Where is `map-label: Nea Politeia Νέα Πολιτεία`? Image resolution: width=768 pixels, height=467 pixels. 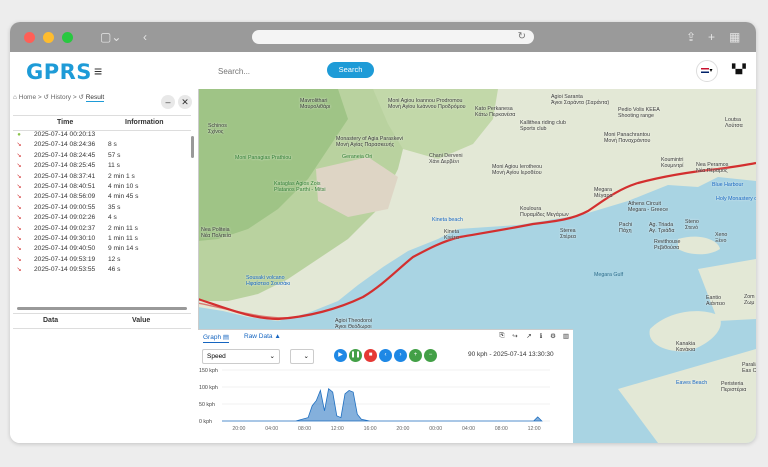
map-label: Nea Politeia Νέα Πολιτεία is located at coordinates (216, 233).